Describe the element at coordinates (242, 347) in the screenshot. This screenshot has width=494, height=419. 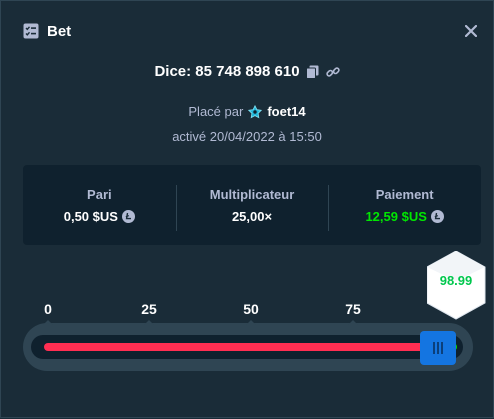
I see `lose-range-bar` at that location.